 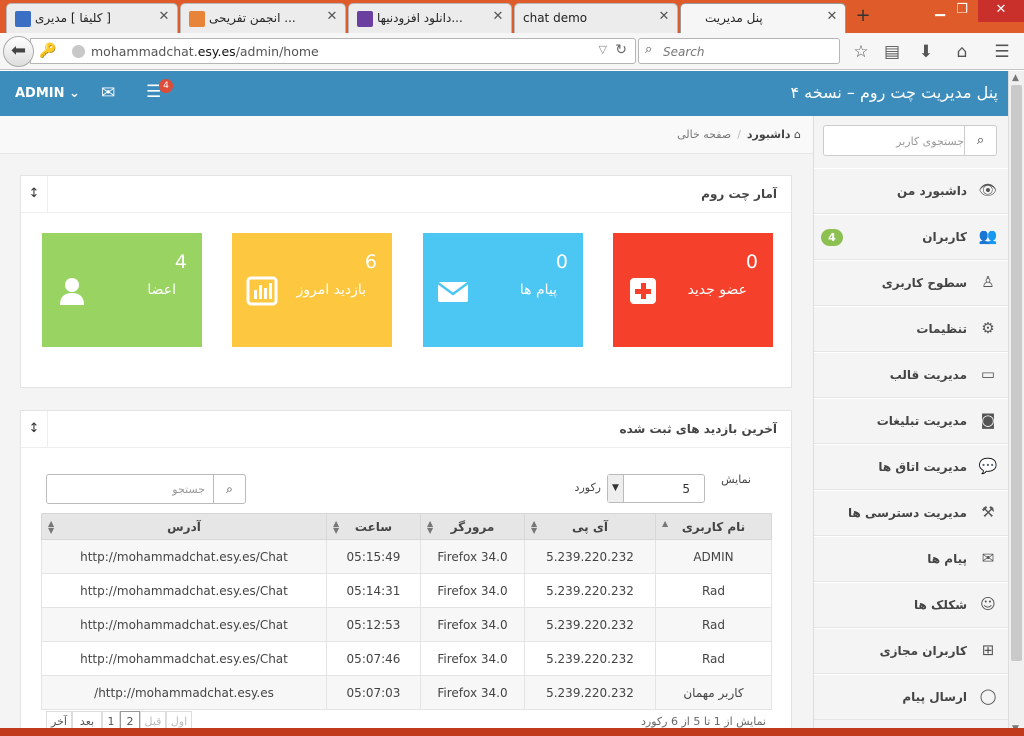 I want to click on sidebar-item-theme: مدیریت قالب ▭, so click(x=911, y=375).